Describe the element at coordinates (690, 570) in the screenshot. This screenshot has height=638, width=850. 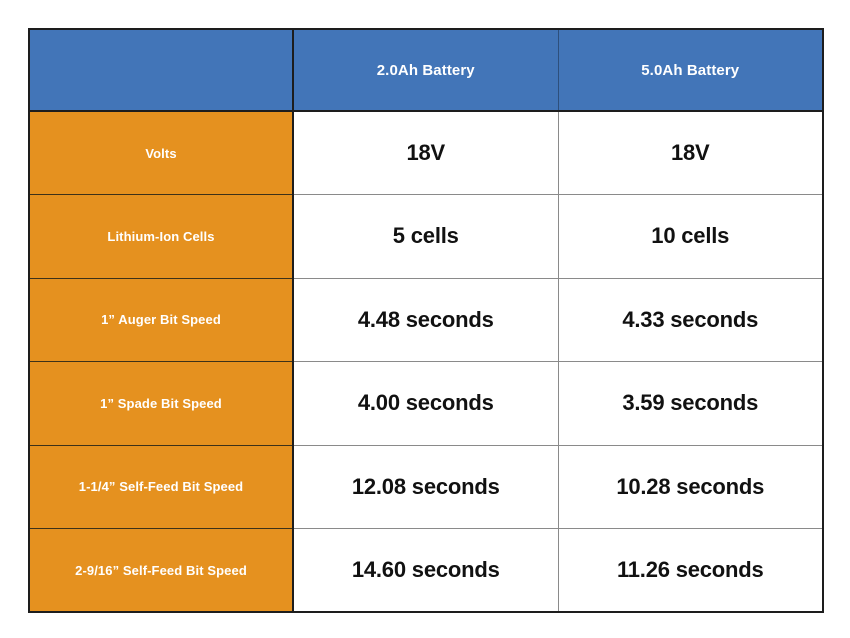
I see `value-self-feed-2-9-16-5-0ah: 11.26 seconds` at that location.